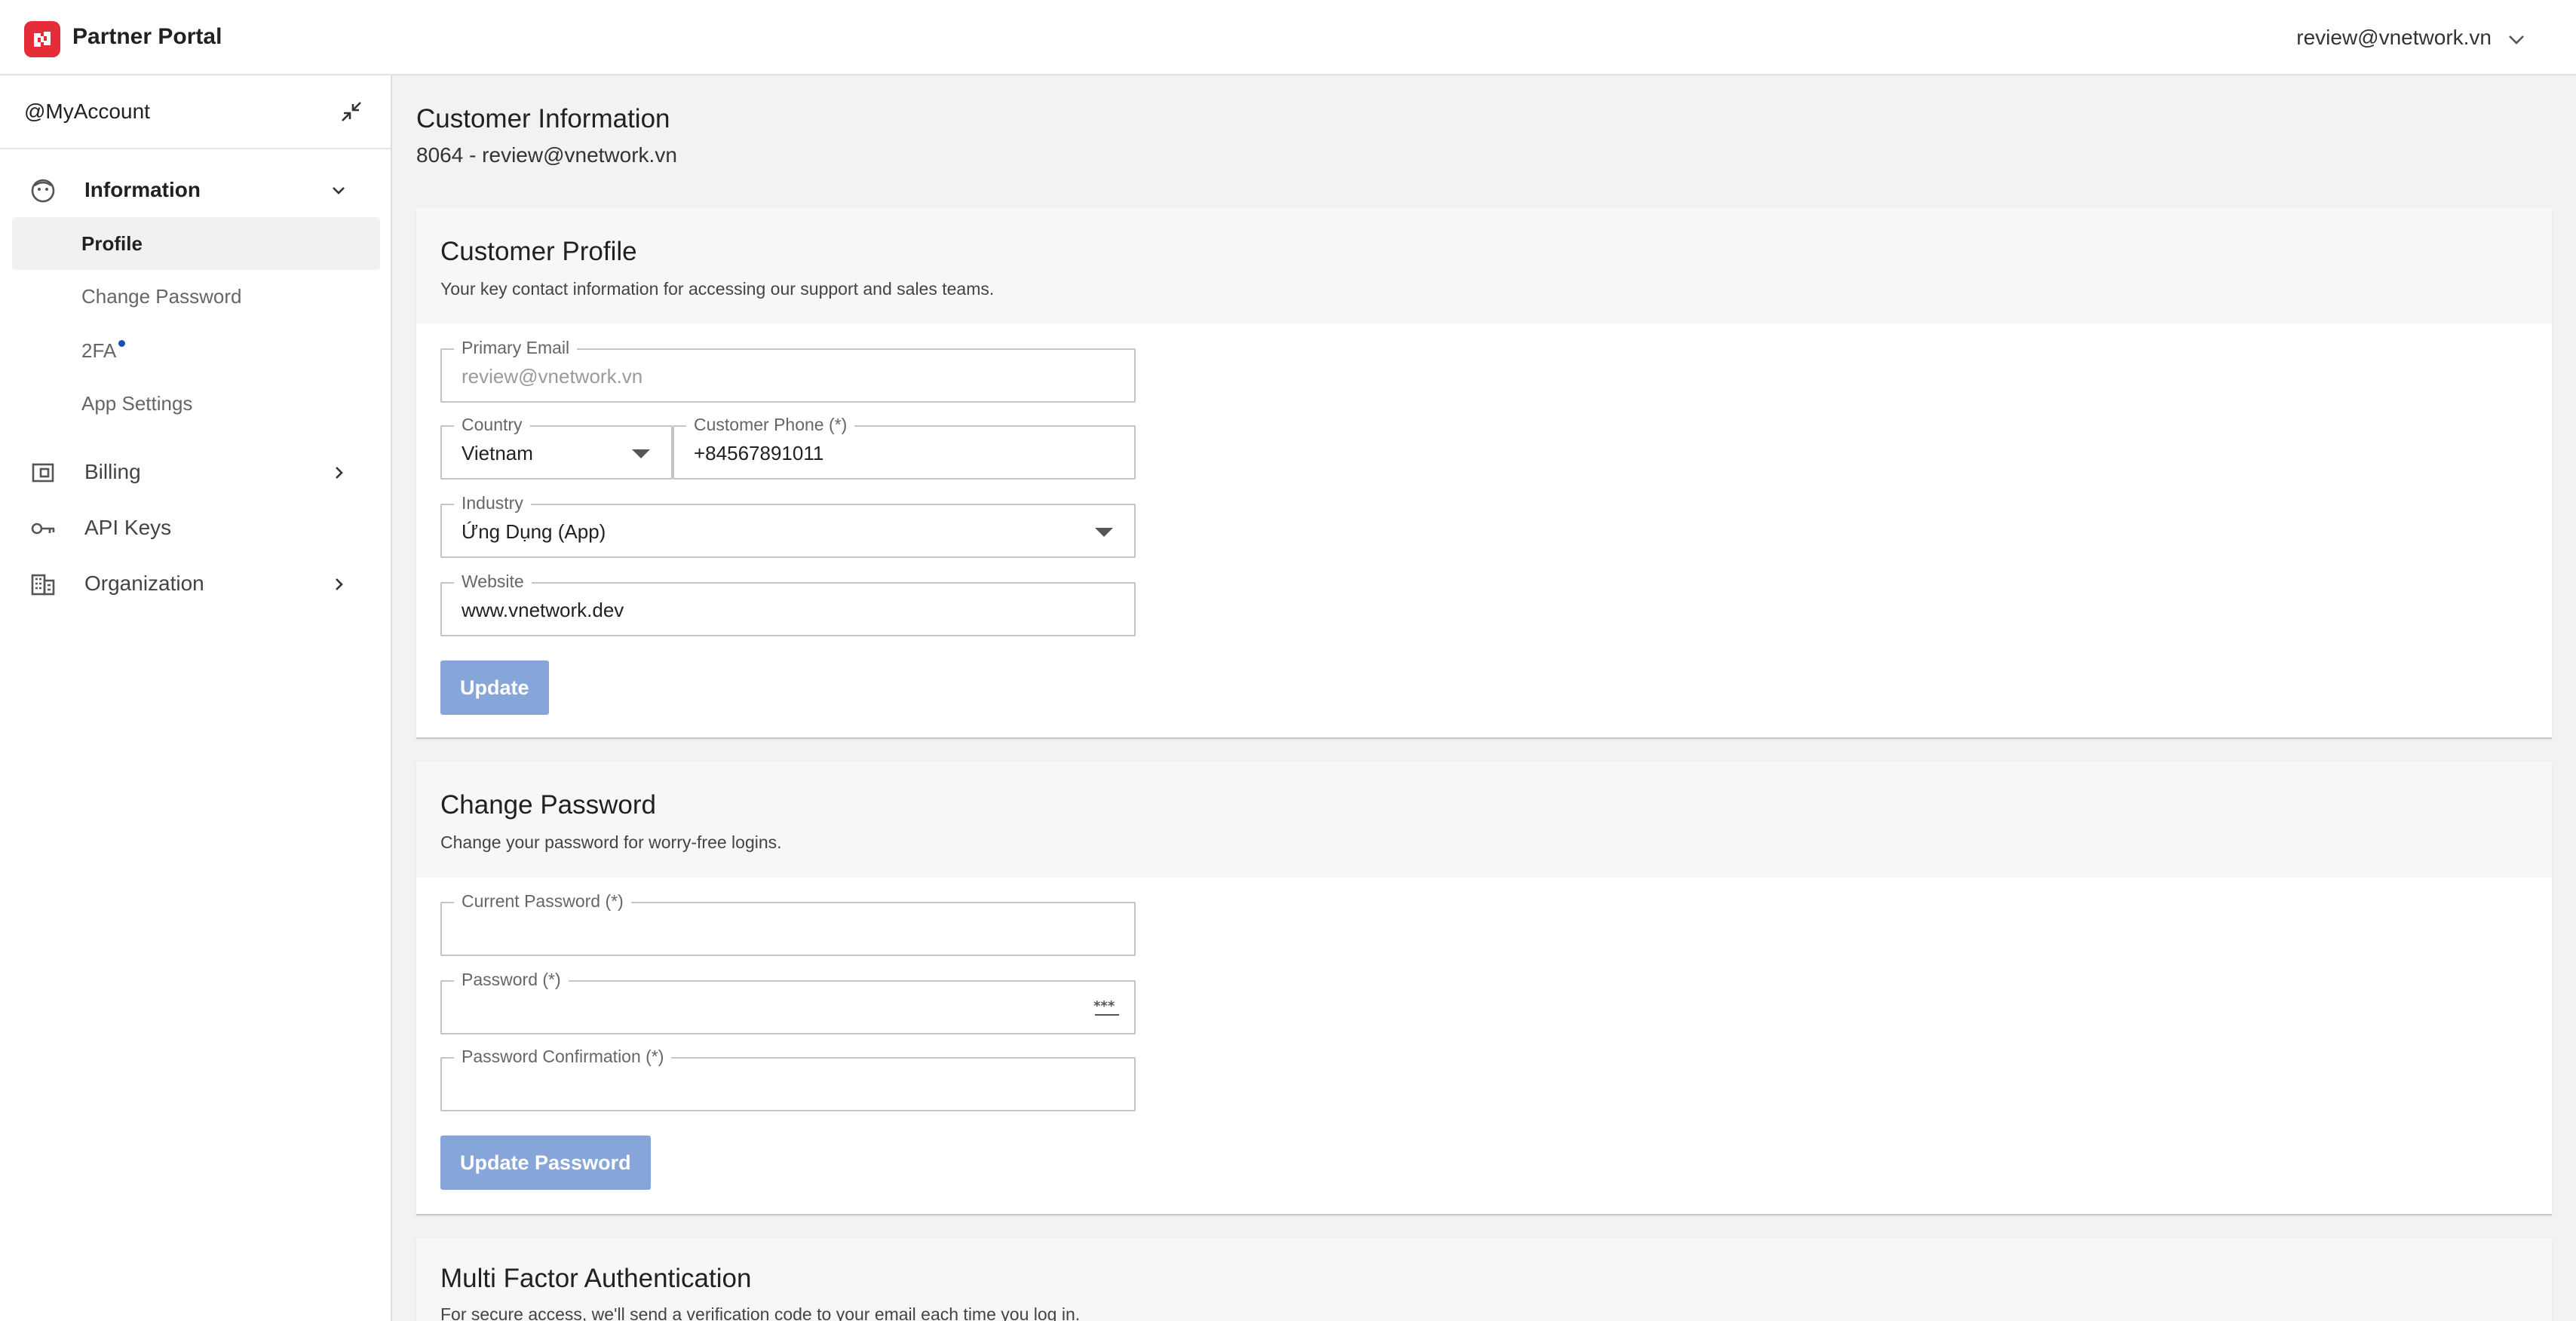  What do you see at coordinates (351, 112) in the screenshot?
I see `collapse-arrows-icon` at bounding box center [351, 112].